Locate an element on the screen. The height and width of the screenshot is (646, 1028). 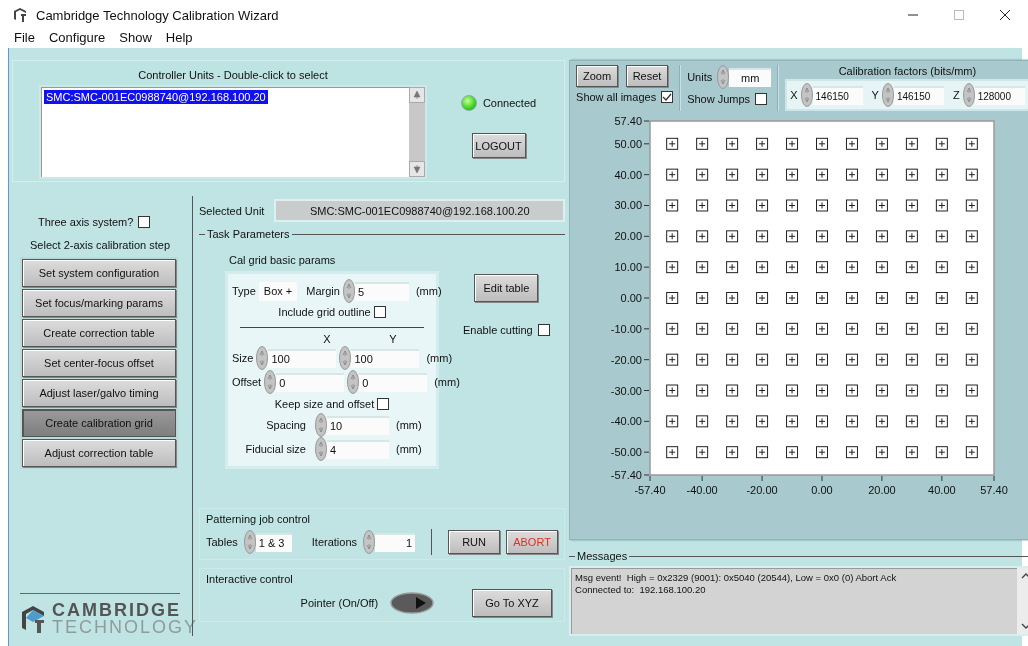
toggle-switch is located at coordinates (412, 603).